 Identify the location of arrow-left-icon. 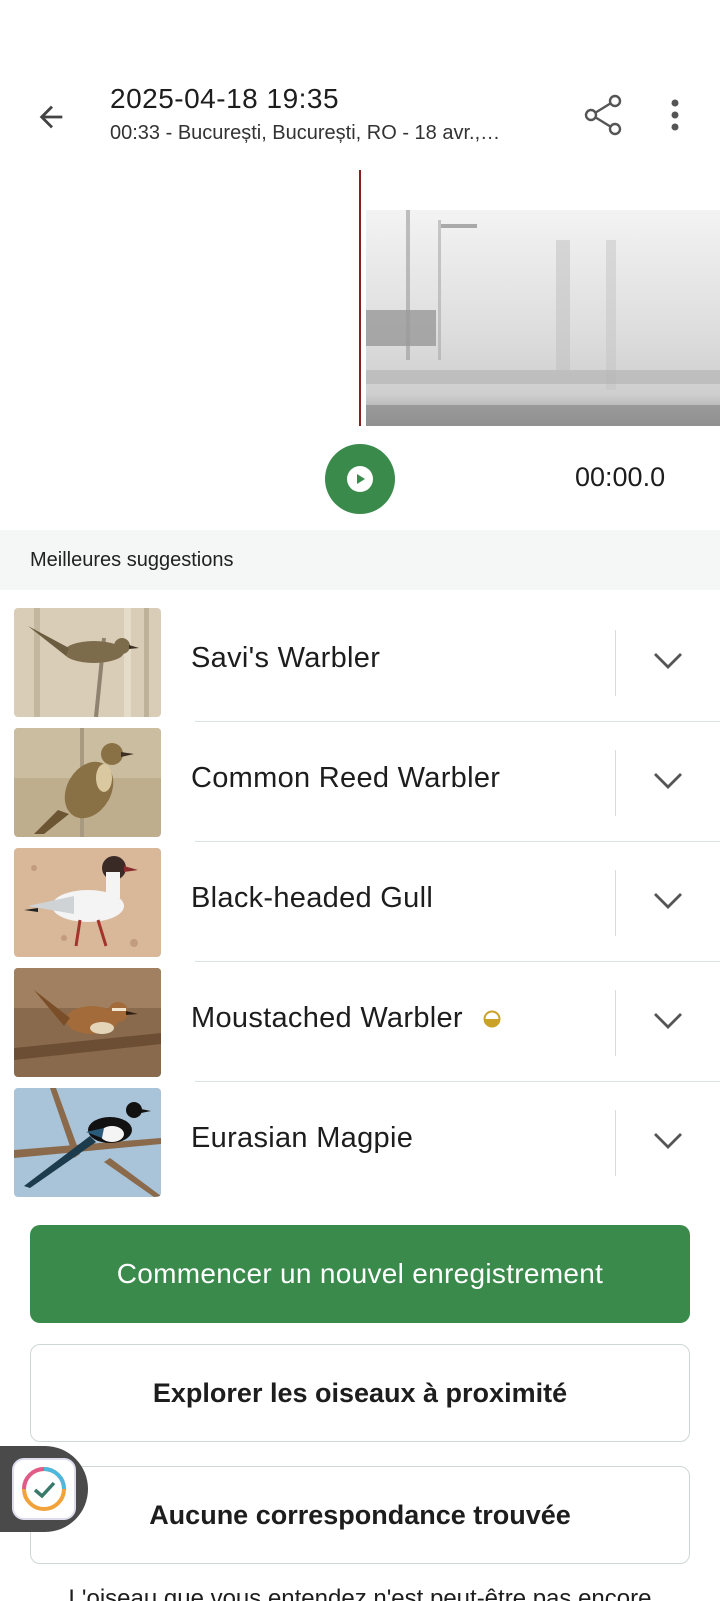
(51, 117).